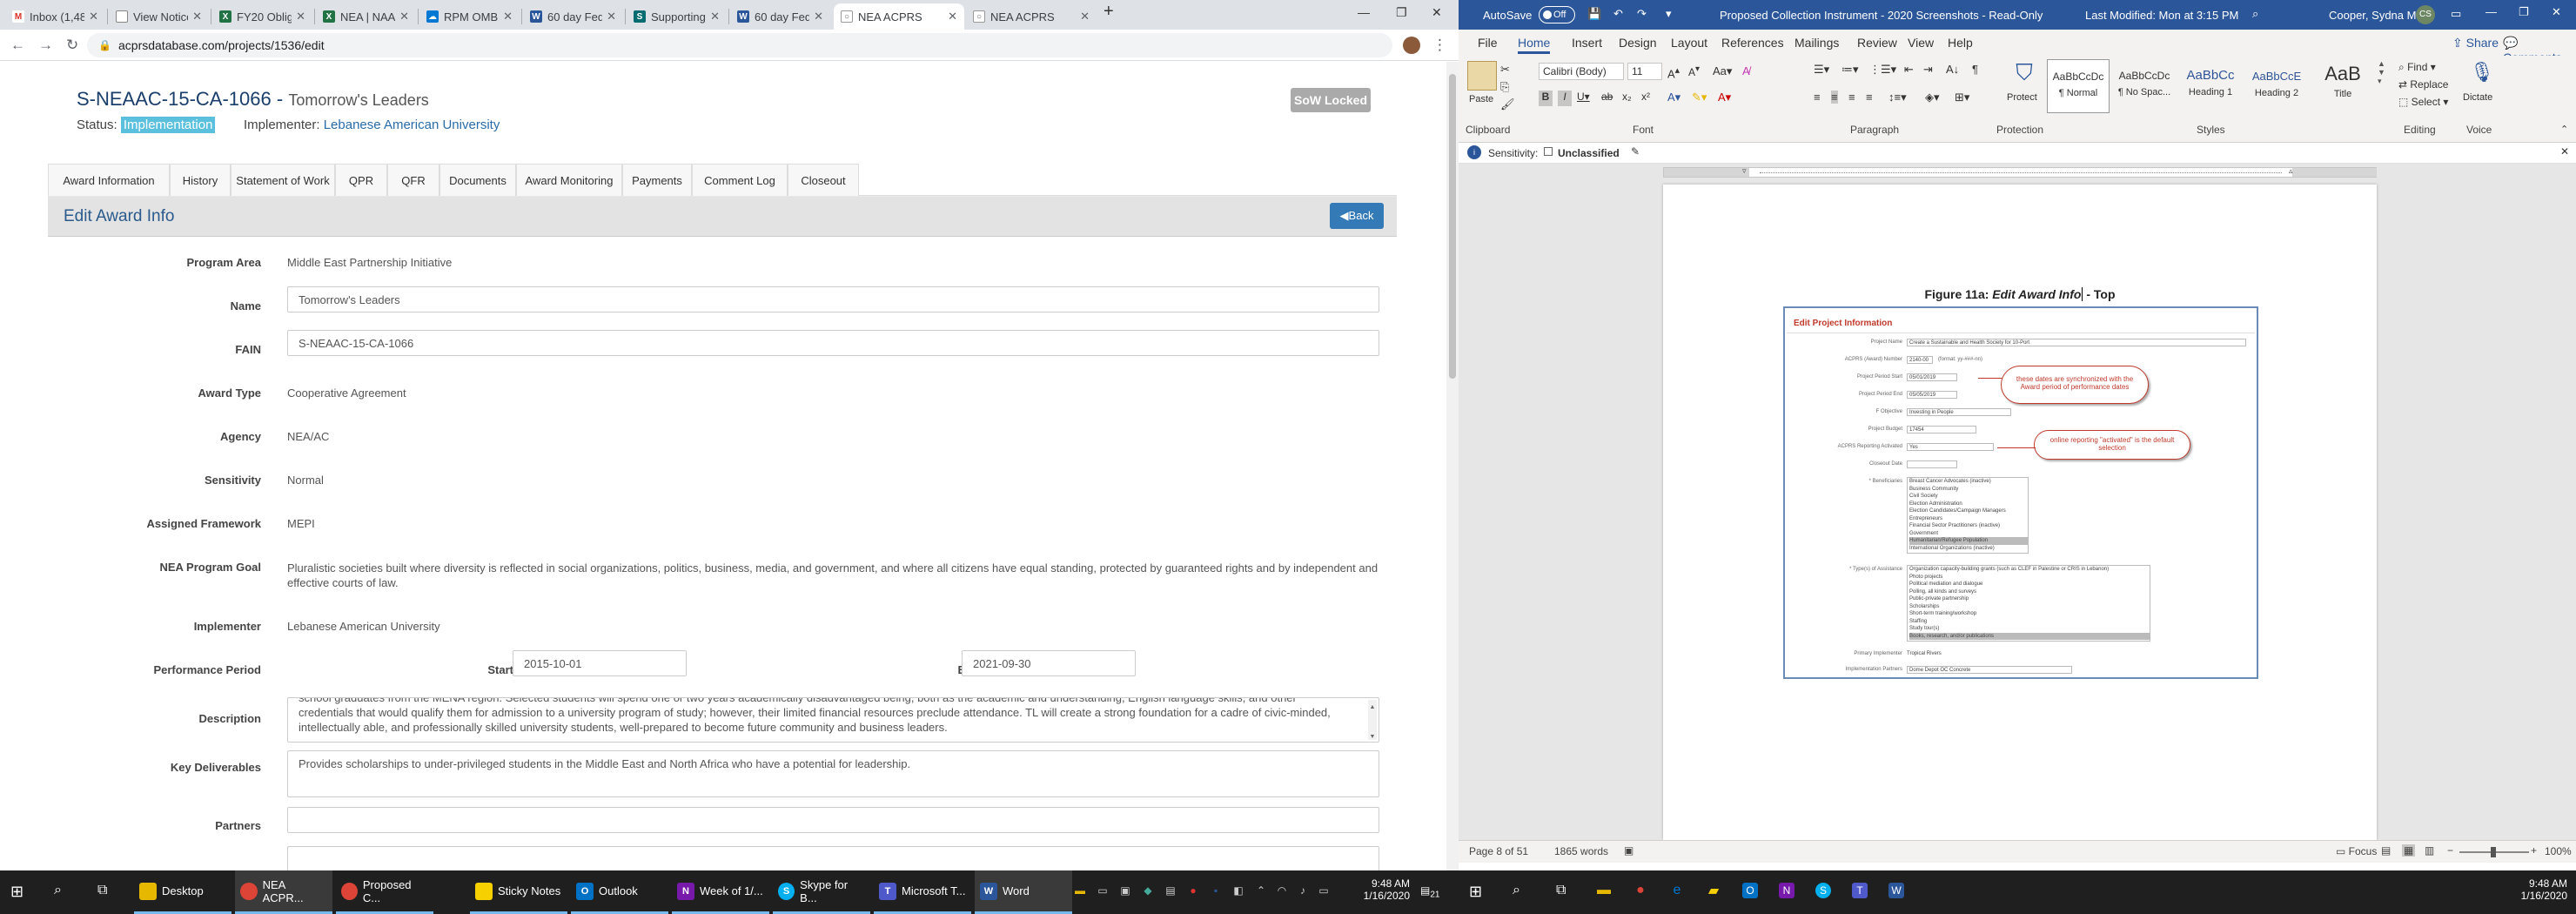  I want to click on protect-icon: ⛉, so click(2024, 74).